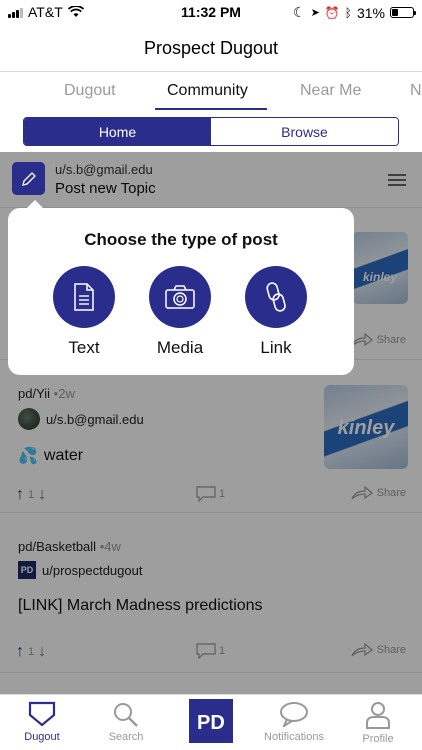 The width and height of the screenshot is (422, 750). What do you see at coordinates (294, 714) in the screenshot?
I see `chat-bubble-icon` at bounding box center [294, 714].